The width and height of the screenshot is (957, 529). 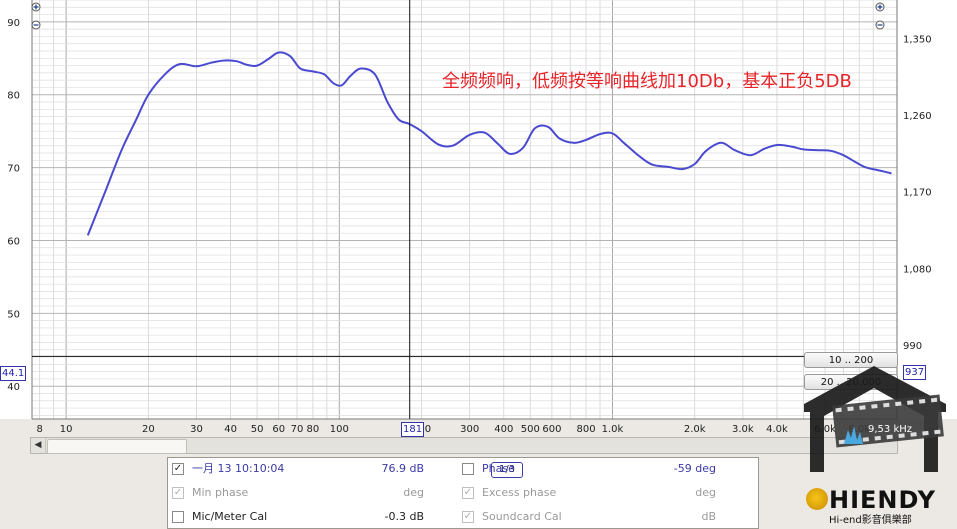 I want to click on excess-phase-value: deg, so click(x=705, y=492).